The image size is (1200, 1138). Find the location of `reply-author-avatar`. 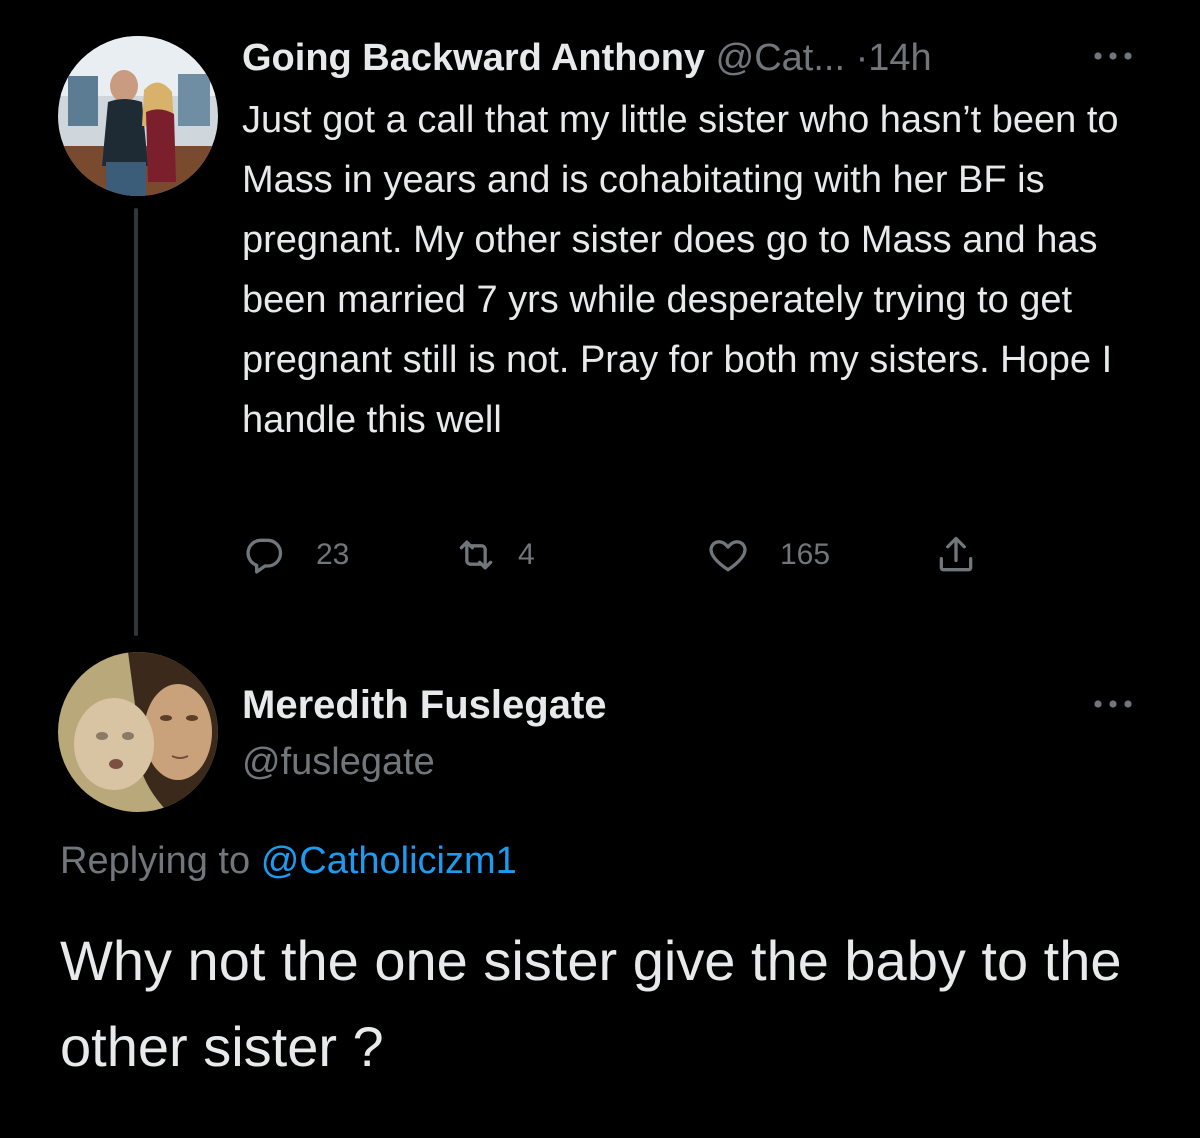

reply-author-avatar is located at coordinates (138, 732).